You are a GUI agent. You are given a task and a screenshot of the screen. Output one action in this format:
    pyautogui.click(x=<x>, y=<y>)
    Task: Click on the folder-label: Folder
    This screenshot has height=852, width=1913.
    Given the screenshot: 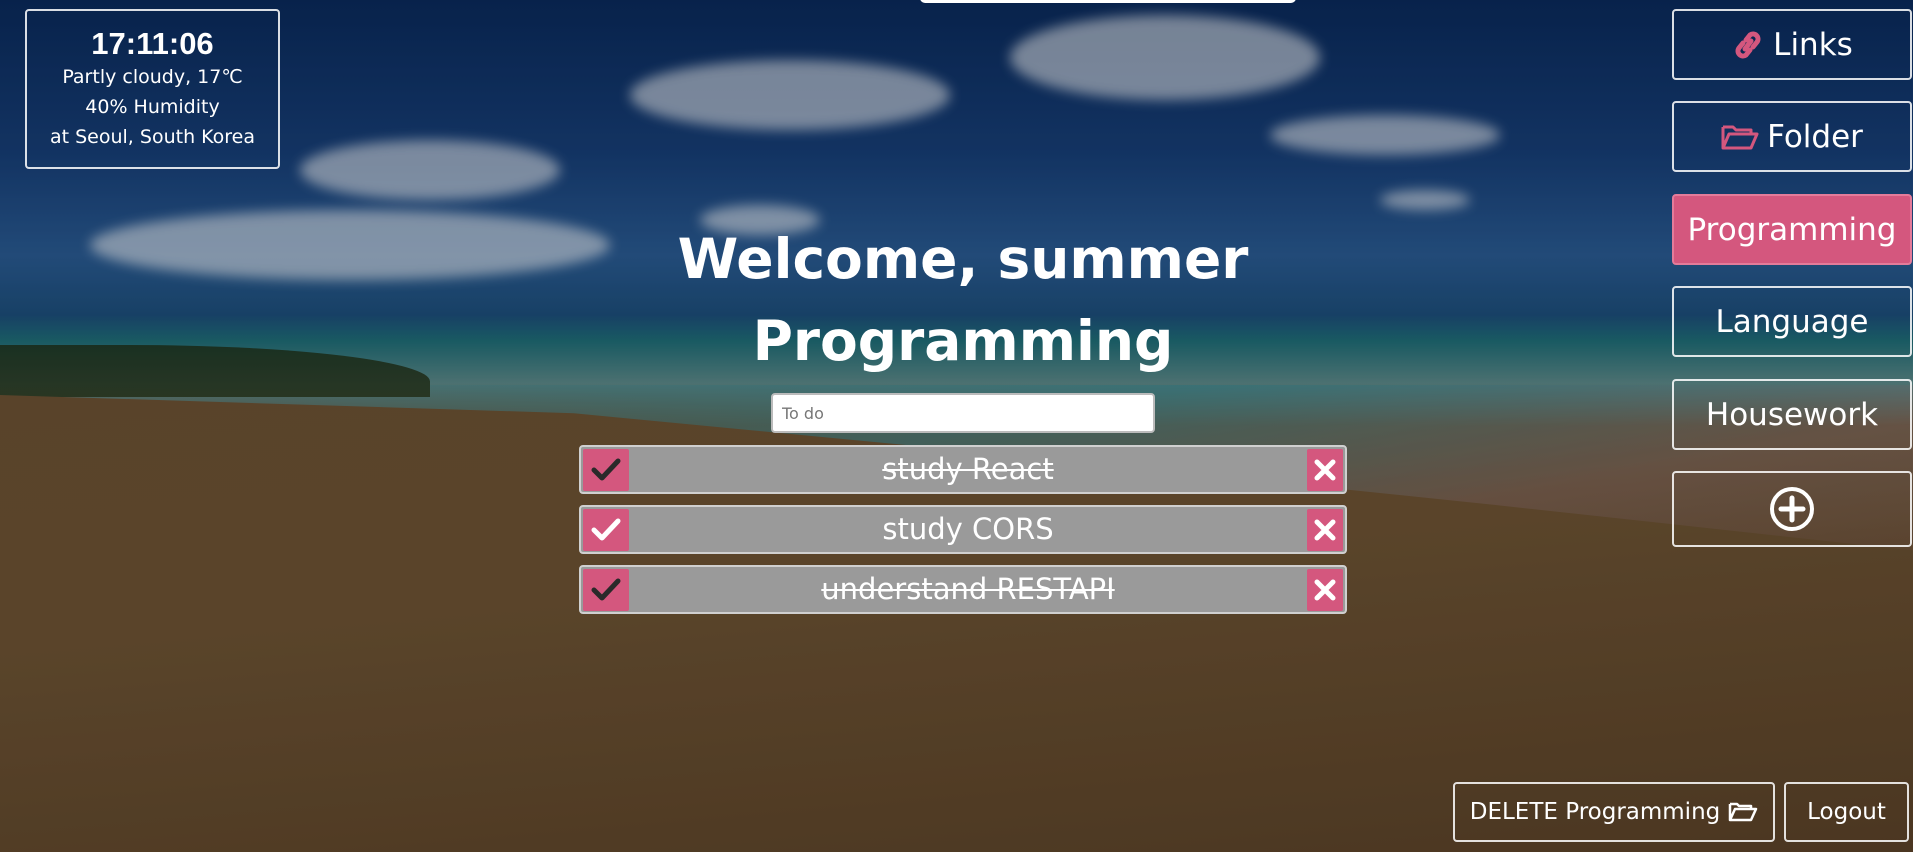 What is the action you would take?
    pyautogui.click(x=1815, y=136)
    